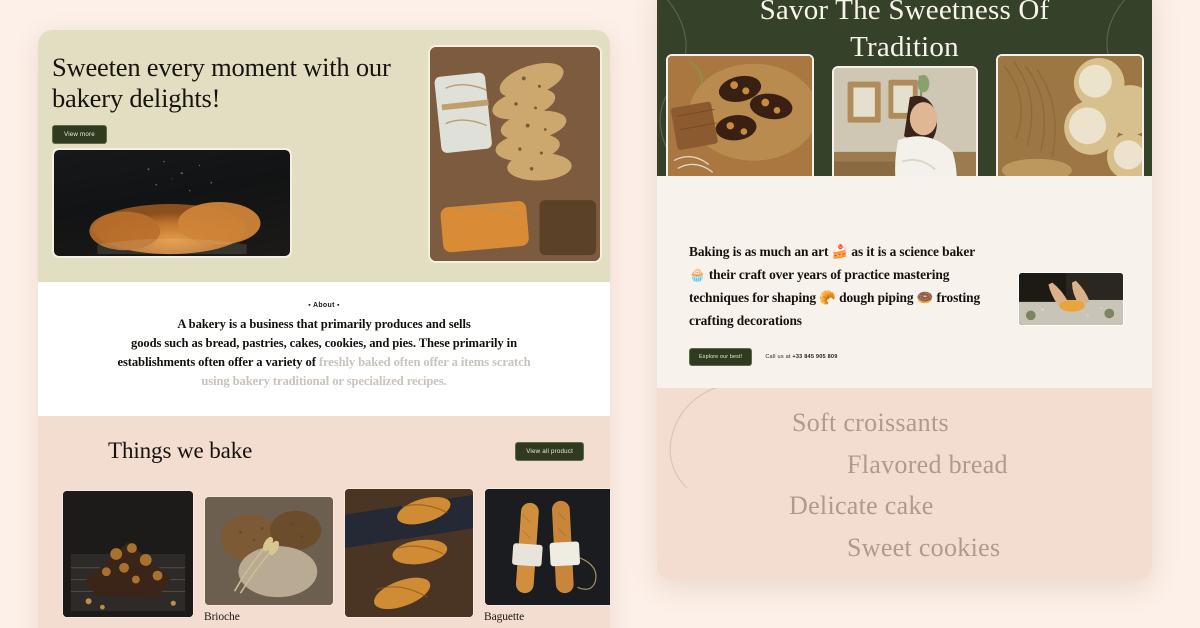 The width and height of the screenshot is (1200, 628). Describe the element at coordinates (693, 438) in the screenshot. I see `swirl-decoration-icon` at that location.